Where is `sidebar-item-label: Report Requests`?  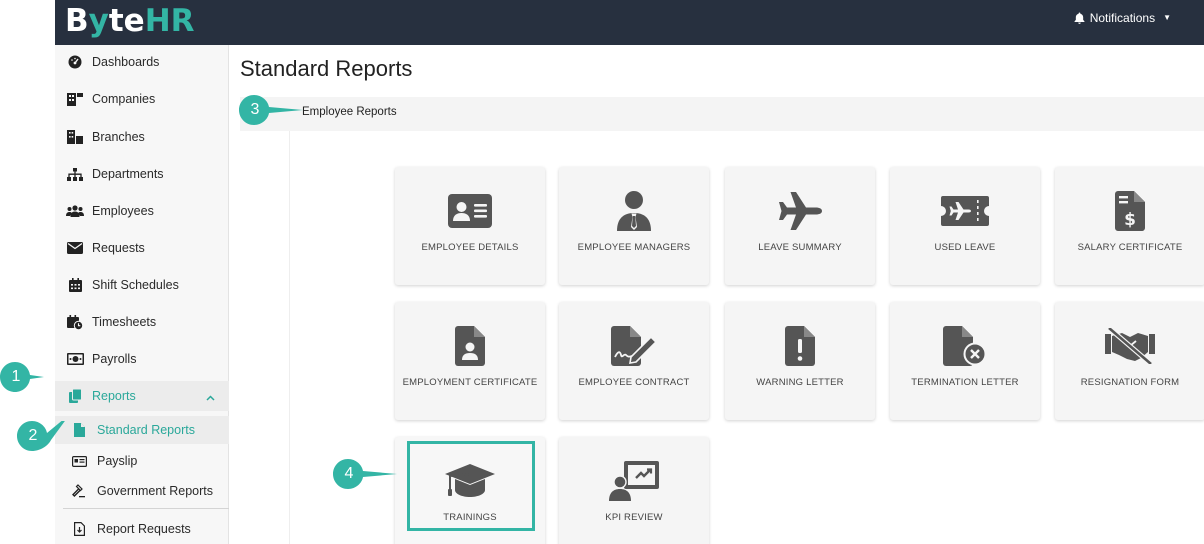
sidebar-item-label: Report Requests is located at coordinates (144, 529).